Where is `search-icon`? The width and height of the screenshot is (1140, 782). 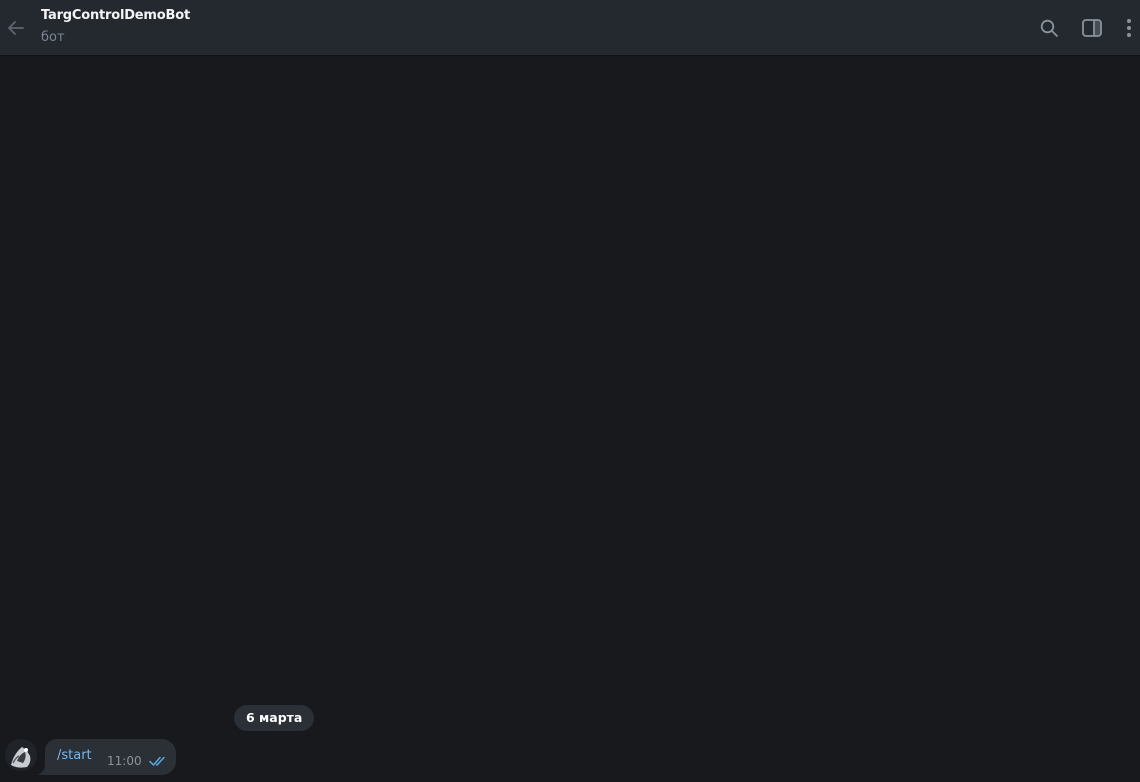
search-icon is located at coordinates (1049, 28).